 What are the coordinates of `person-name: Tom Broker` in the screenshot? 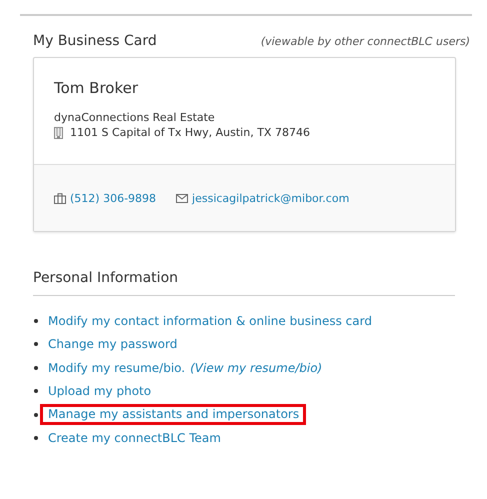 It's located at (97, 88).